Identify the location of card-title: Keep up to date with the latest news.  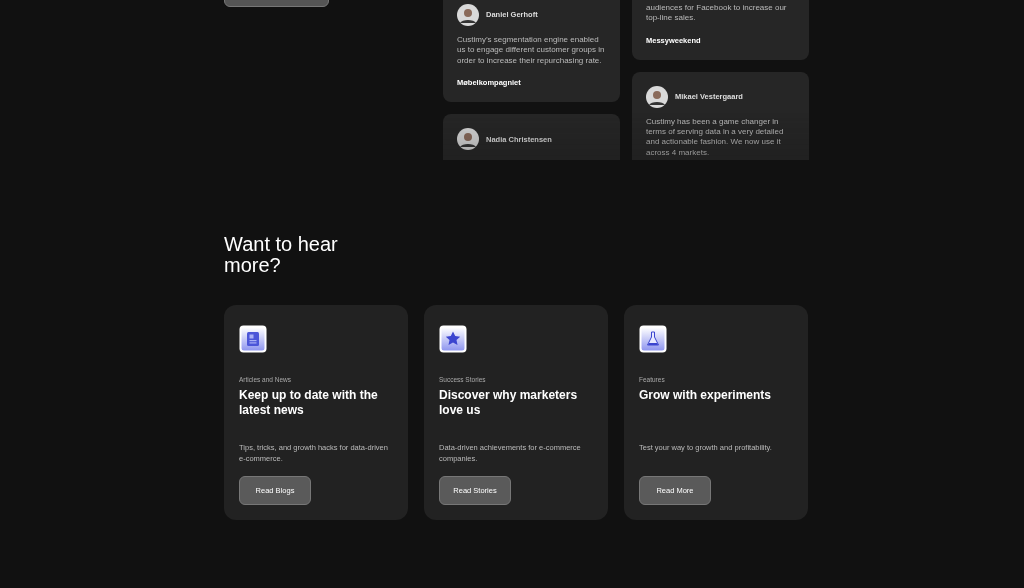
(309, 403).